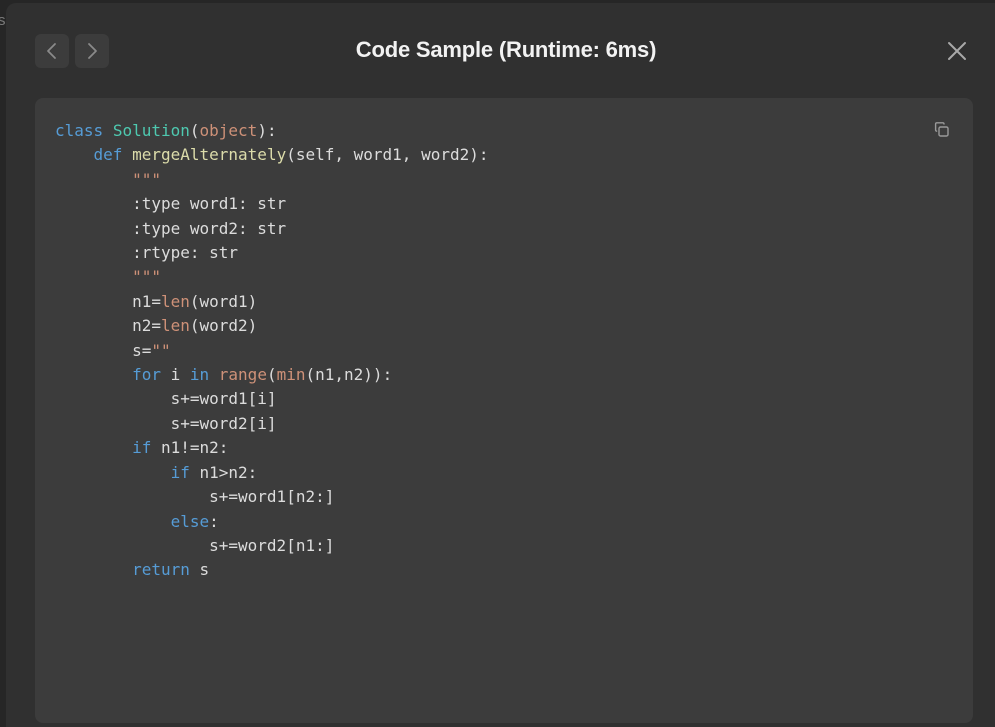 This screenshot has width=995, height=727. I want to click on code-line: s="", so click(113, 350).